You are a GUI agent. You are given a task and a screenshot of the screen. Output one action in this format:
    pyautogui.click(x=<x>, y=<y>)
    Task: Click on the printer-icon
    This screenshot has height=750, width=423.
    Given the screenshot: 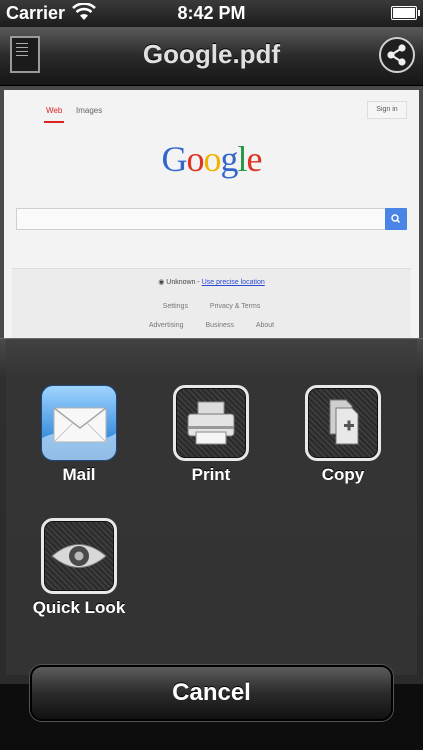 What is the action you would take?
    pyautogui.click(x=211, y=423)
    